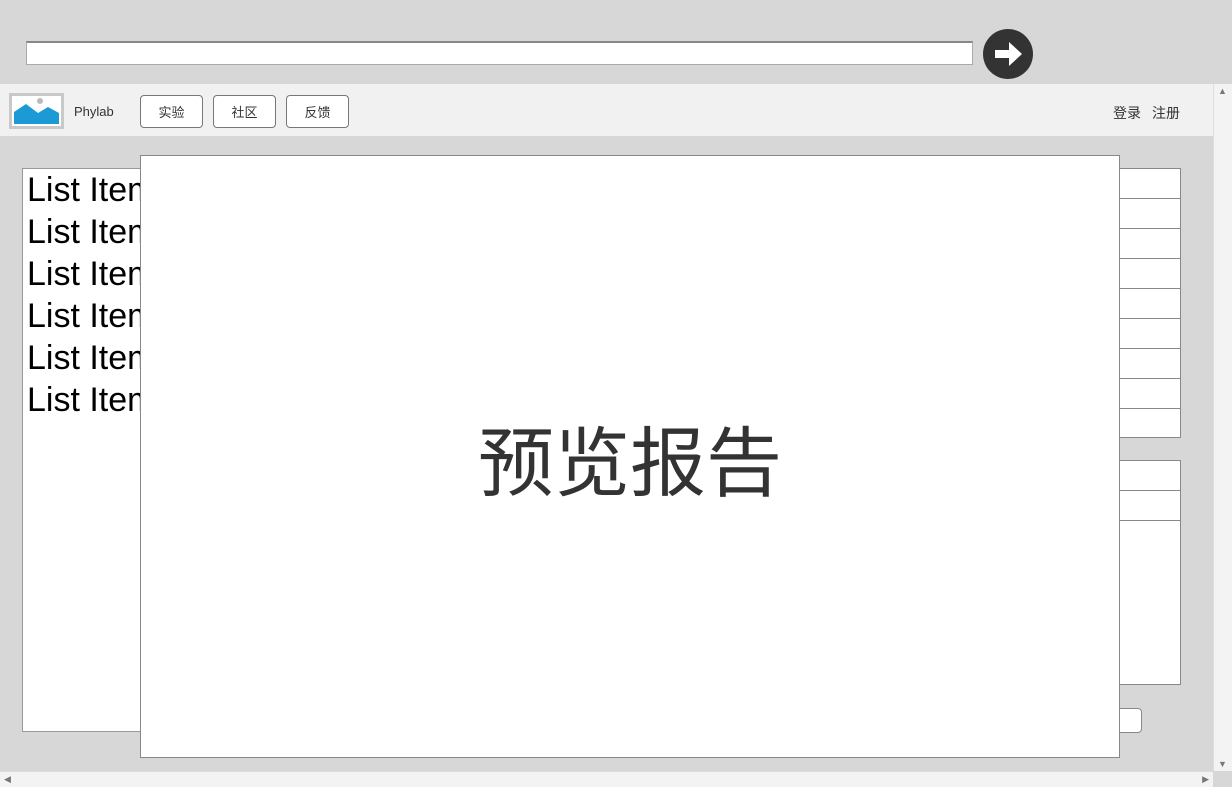  I want to click on scroll-right-icon: ▶, so click(1205, 779).